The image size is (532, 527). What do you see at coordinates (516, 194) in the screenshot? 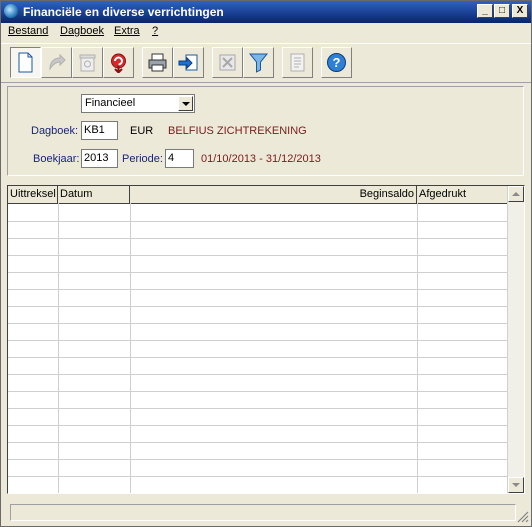
I see `scroll-up-button` at bounding box center [516, 194].